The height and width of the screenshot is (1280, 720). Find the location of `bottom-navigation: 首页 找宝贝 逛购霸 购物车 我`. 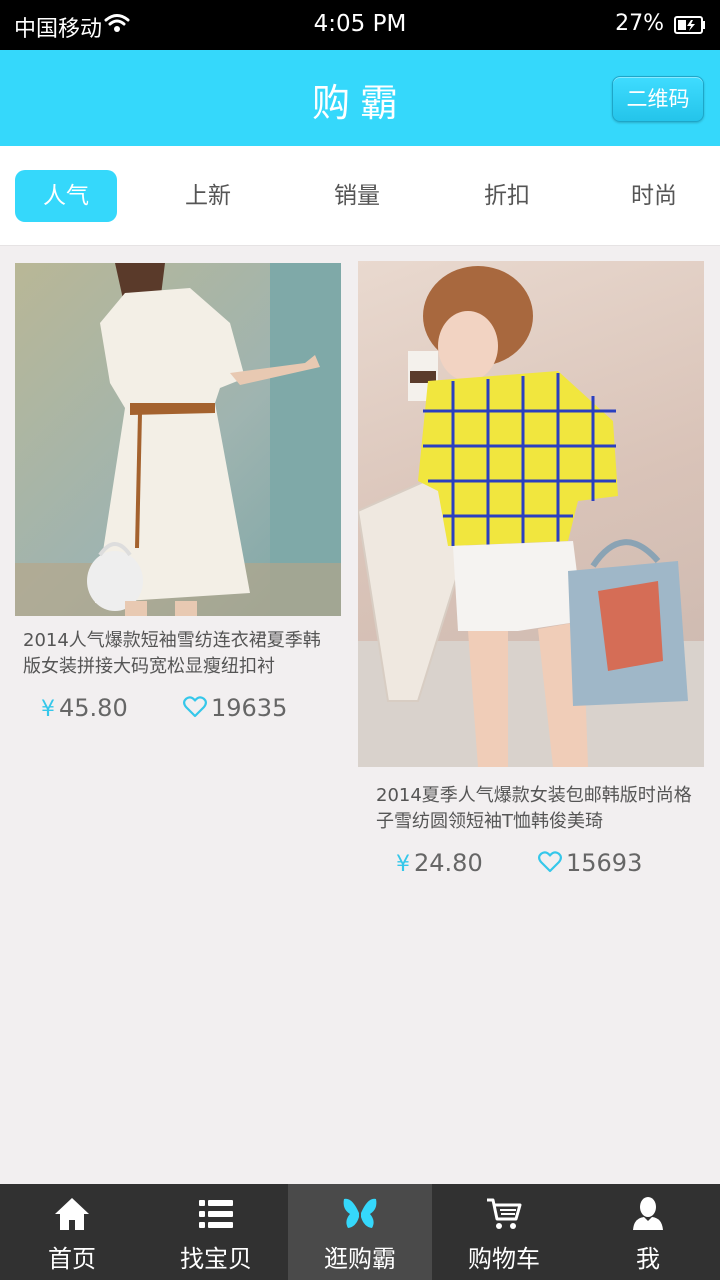

bottom-navigation: 首页 找宝贝 逛购霸 购物车 我 is located at coordinates (360, 1232).